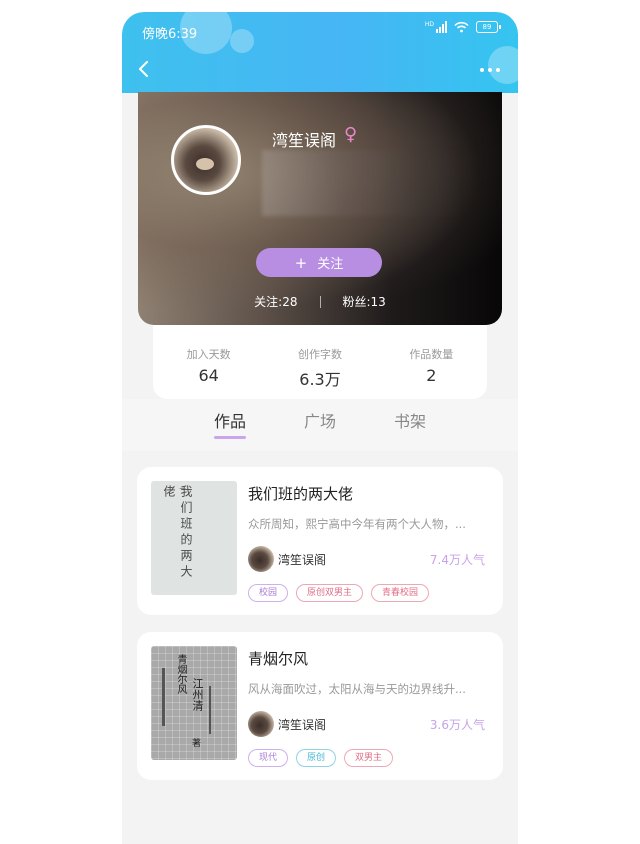 This screenshot has width=640, height=844. Describe the element at coordinates (410, 420) in the screenshot. I see `tab-bookshelf: 书架` at that location.